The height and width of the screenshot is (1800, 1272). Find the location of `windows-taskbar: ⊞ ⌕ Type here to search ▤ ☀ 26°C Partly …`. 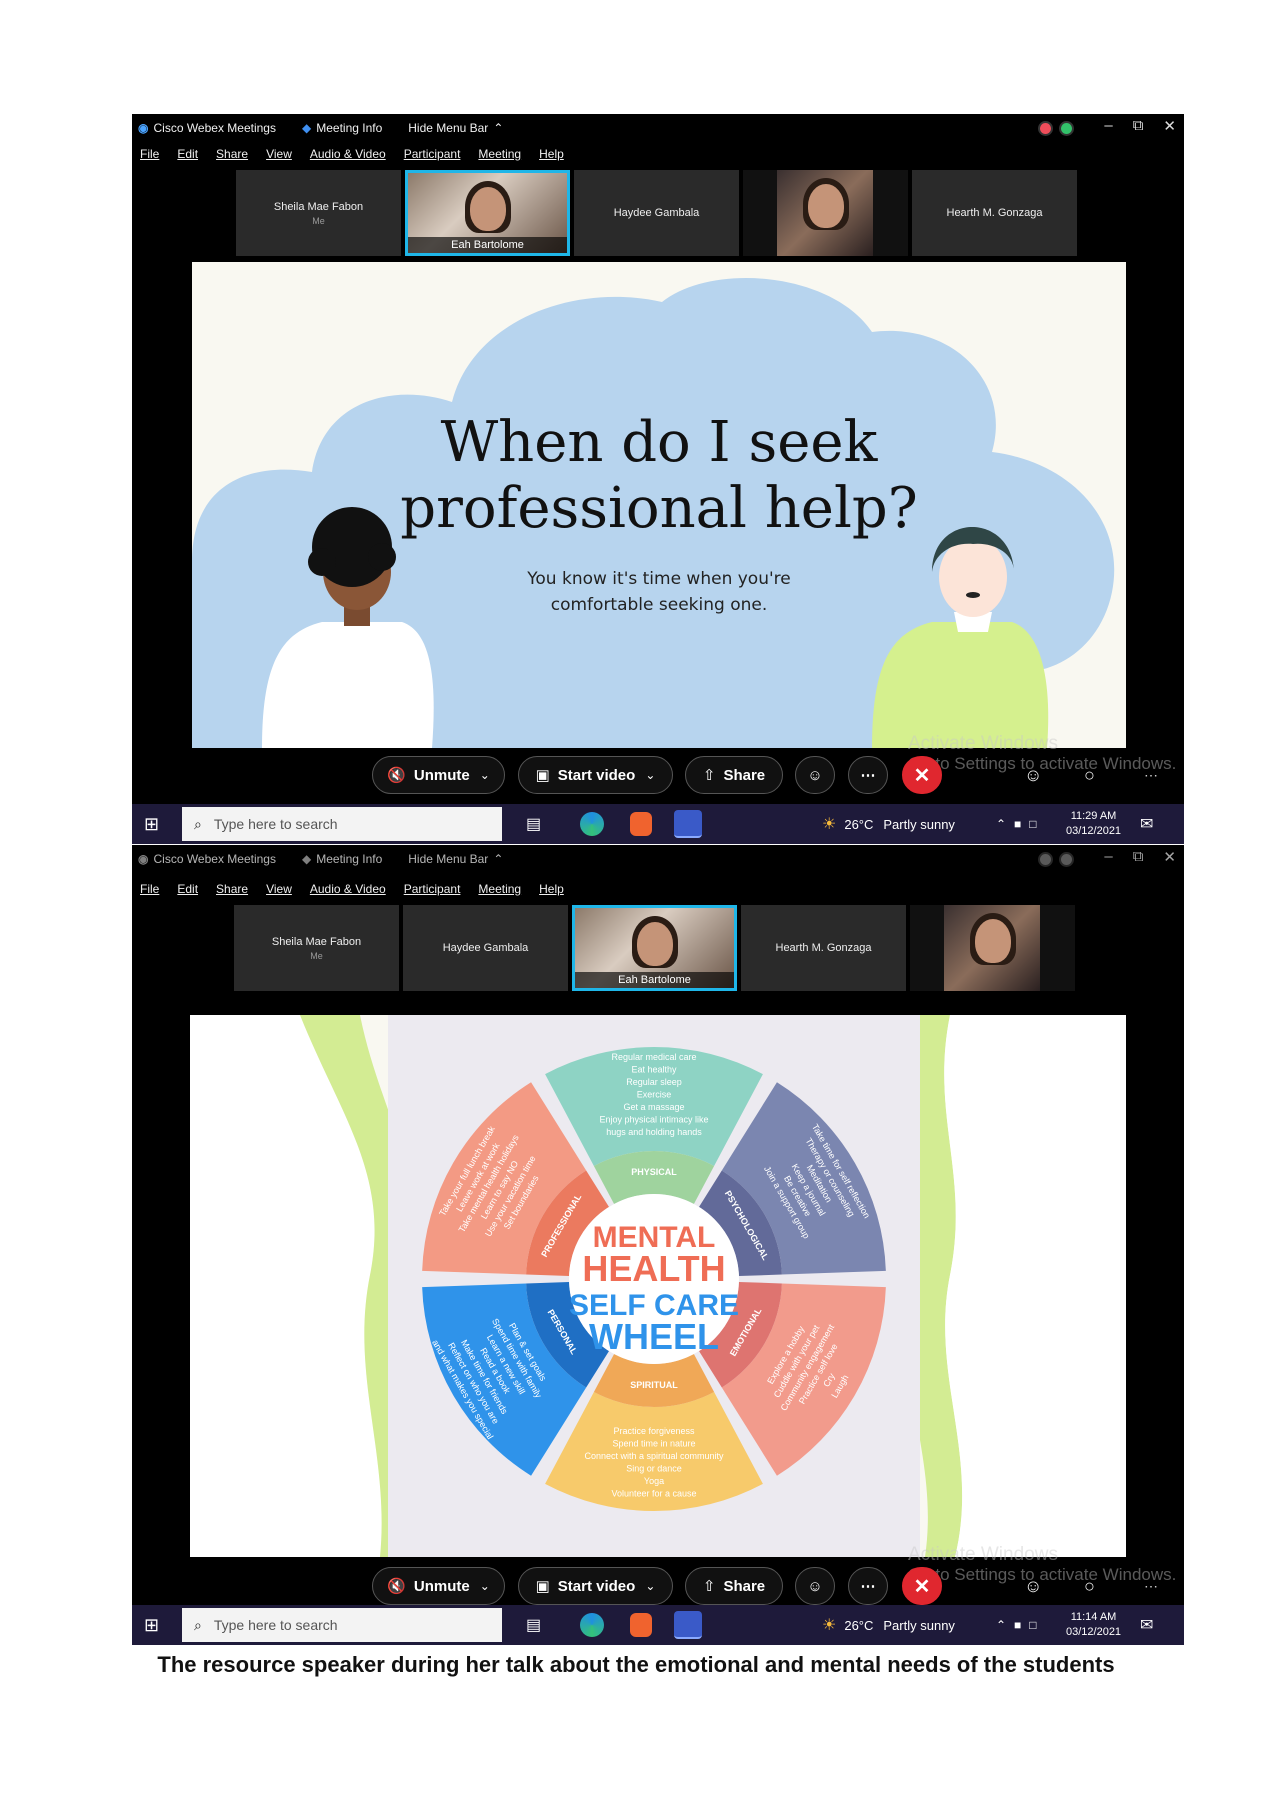

windows-taskbar: ⊞ ⌕ Type here to search ▤ ☀ 26°C Partly … is located at coordinates (658, 1625).